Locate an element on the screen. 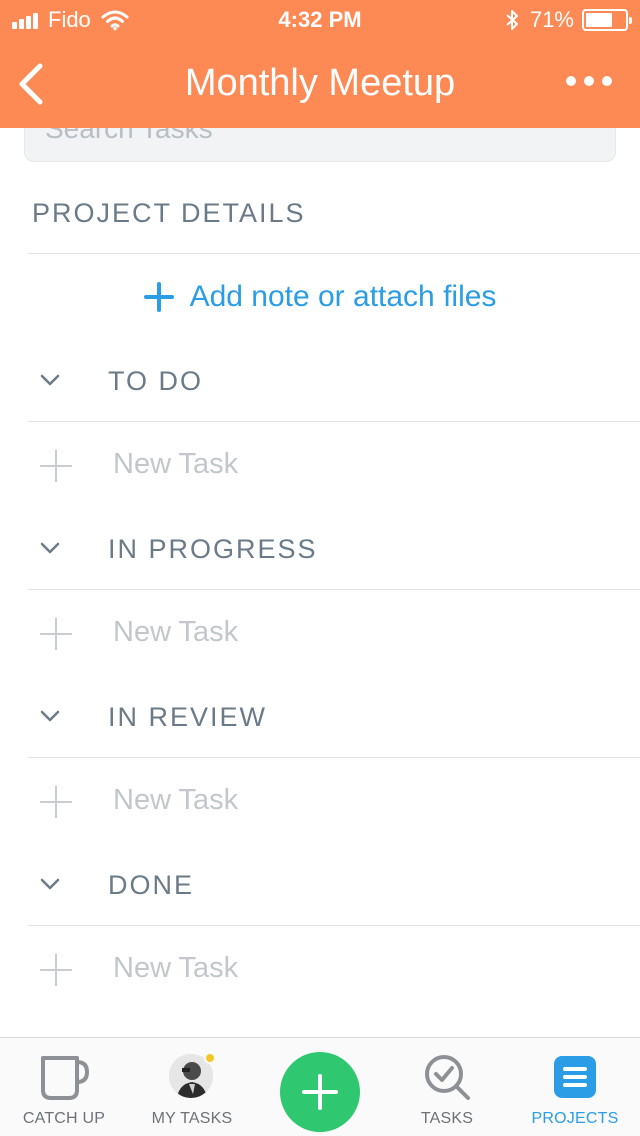 The image size is (640, 1136). tab-label: PROJECTS is located at coordinates (575, 1118).